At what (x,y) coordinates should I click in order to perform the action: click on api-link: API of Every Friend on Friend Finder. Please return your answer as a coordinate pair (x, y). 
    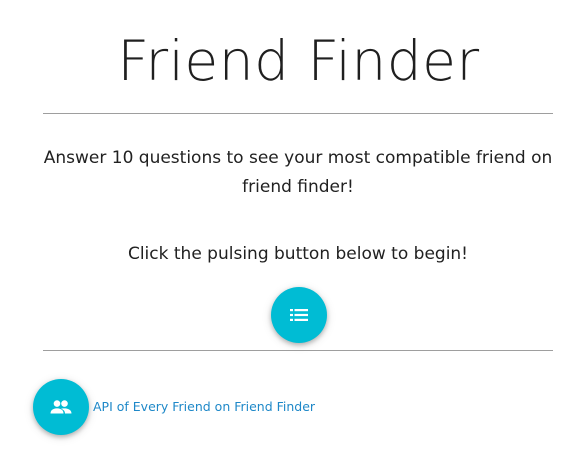
    Looking at the image, I should click on (204, 407).